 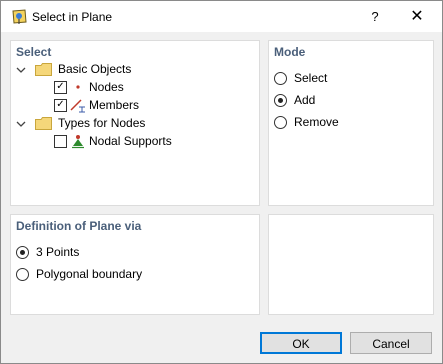 What do you see at coordinates (60, 141) in the screenshot?
I see `nodal-supports-checkbox` at bounding box center [60, 141].